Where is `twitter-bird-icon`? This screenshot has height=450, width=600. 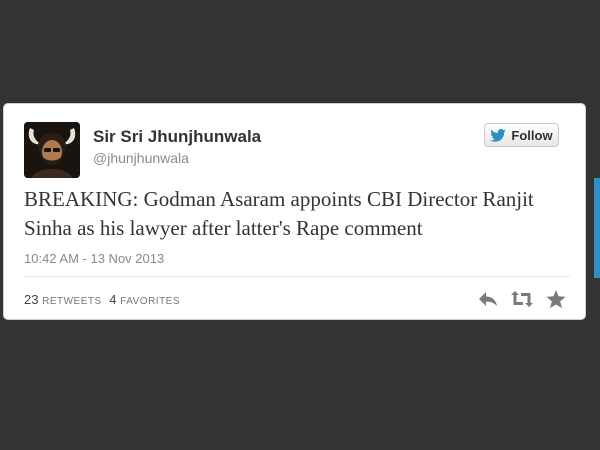 twitter-bird-icon is located at coordinates (498, 135).